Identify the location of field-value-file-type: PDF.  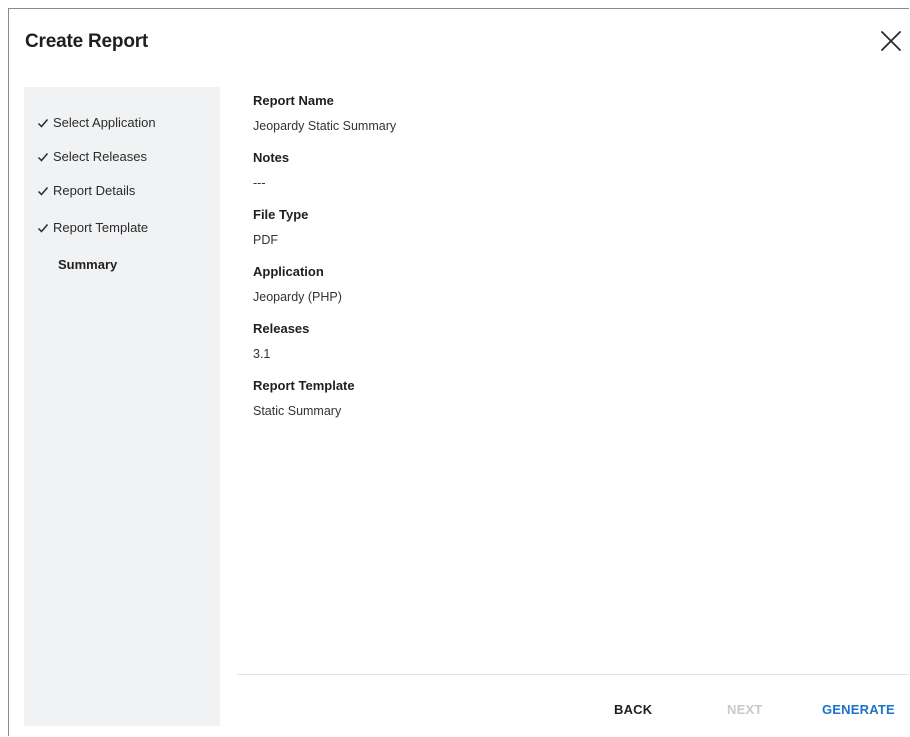
(265, 240).